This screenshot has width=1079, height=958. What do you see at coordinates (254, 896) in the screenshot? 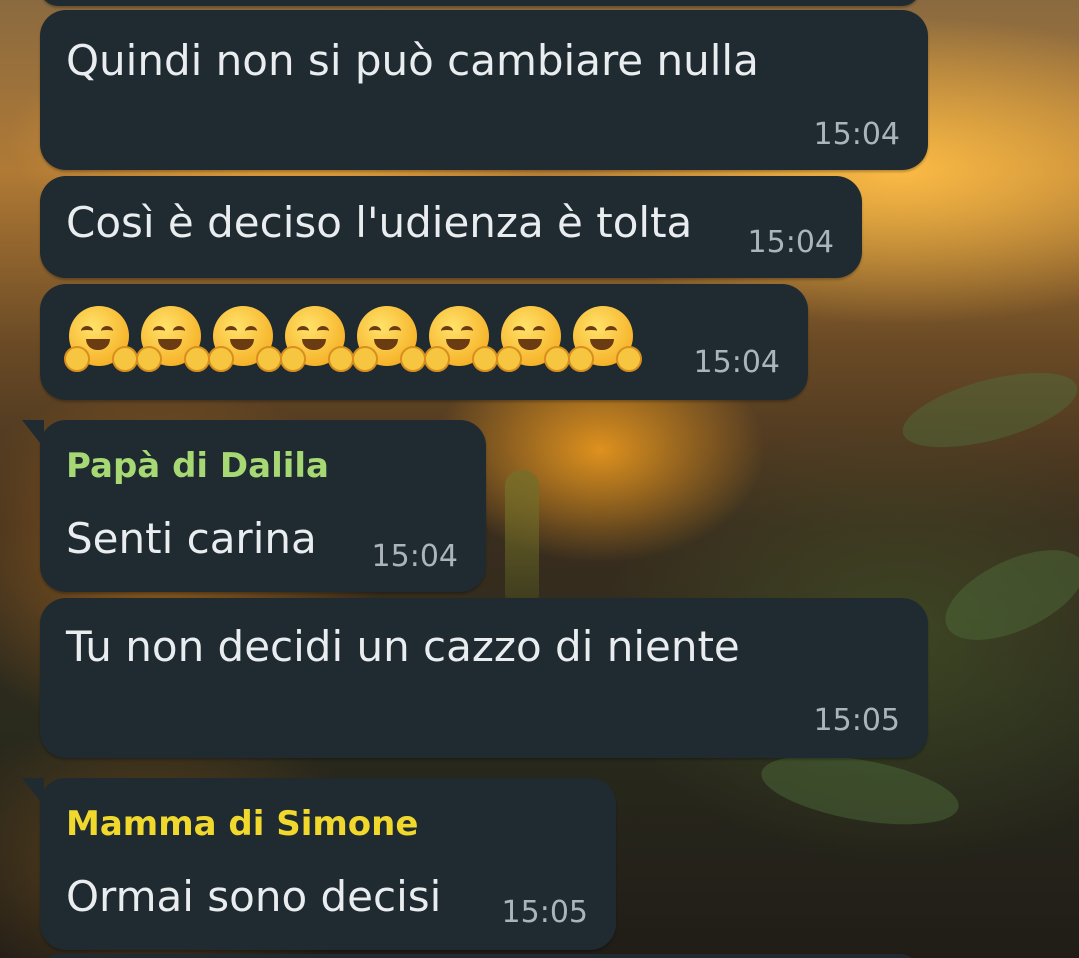
I see `message-text: Ormai sono decisi` at bounding box center [254, 896].